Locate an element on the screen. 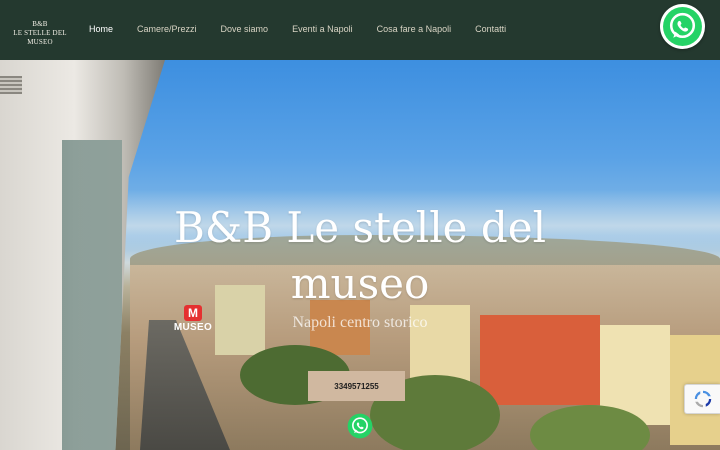 The height and width of the screenshot is (450, 720). recaptcha-badge is located at coordinates (702, 399).